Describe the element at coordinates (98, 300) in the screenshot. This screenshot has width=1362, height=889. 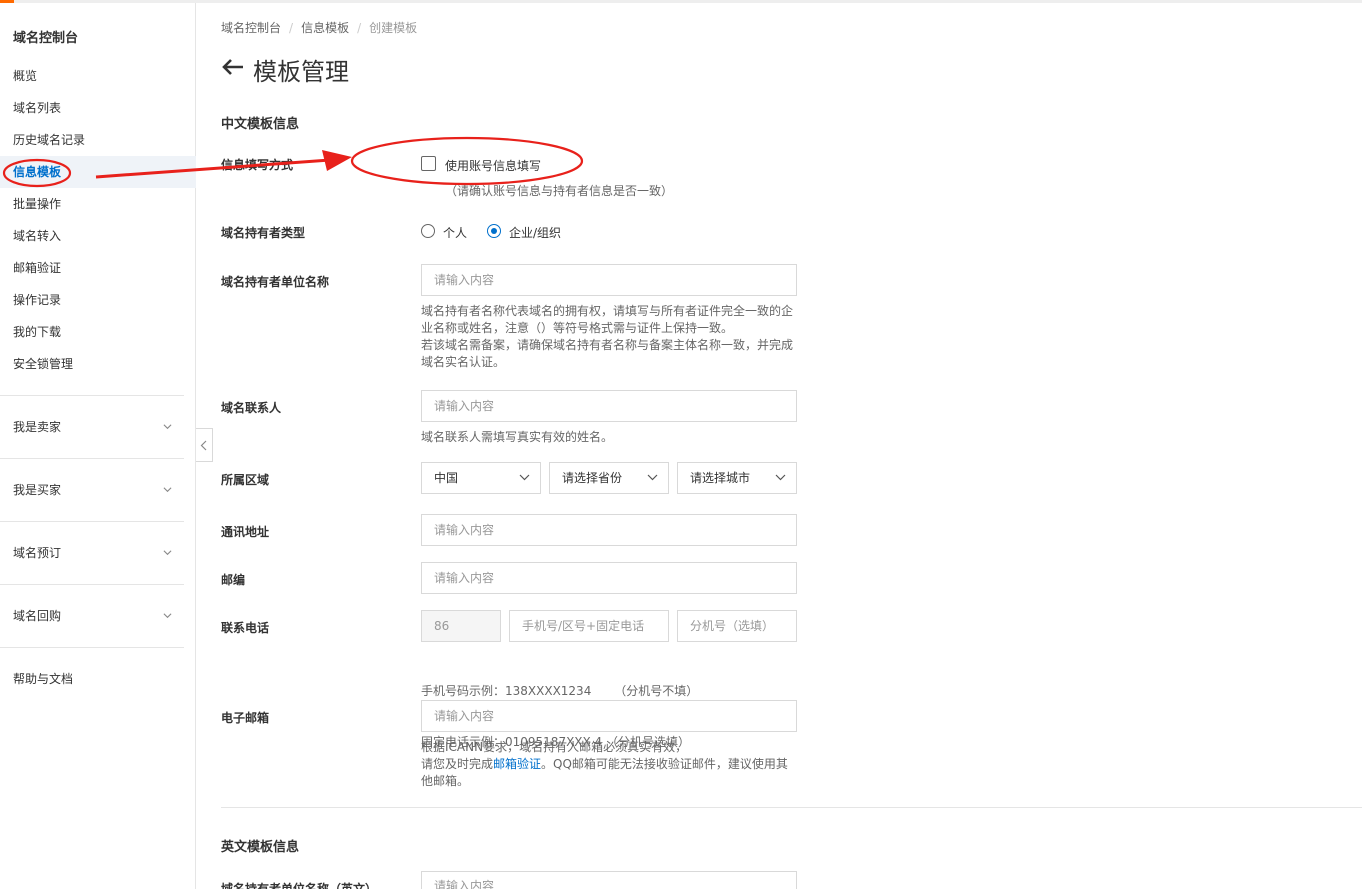
I see `sidebar-item-operation-log: 操作记录` at that location.